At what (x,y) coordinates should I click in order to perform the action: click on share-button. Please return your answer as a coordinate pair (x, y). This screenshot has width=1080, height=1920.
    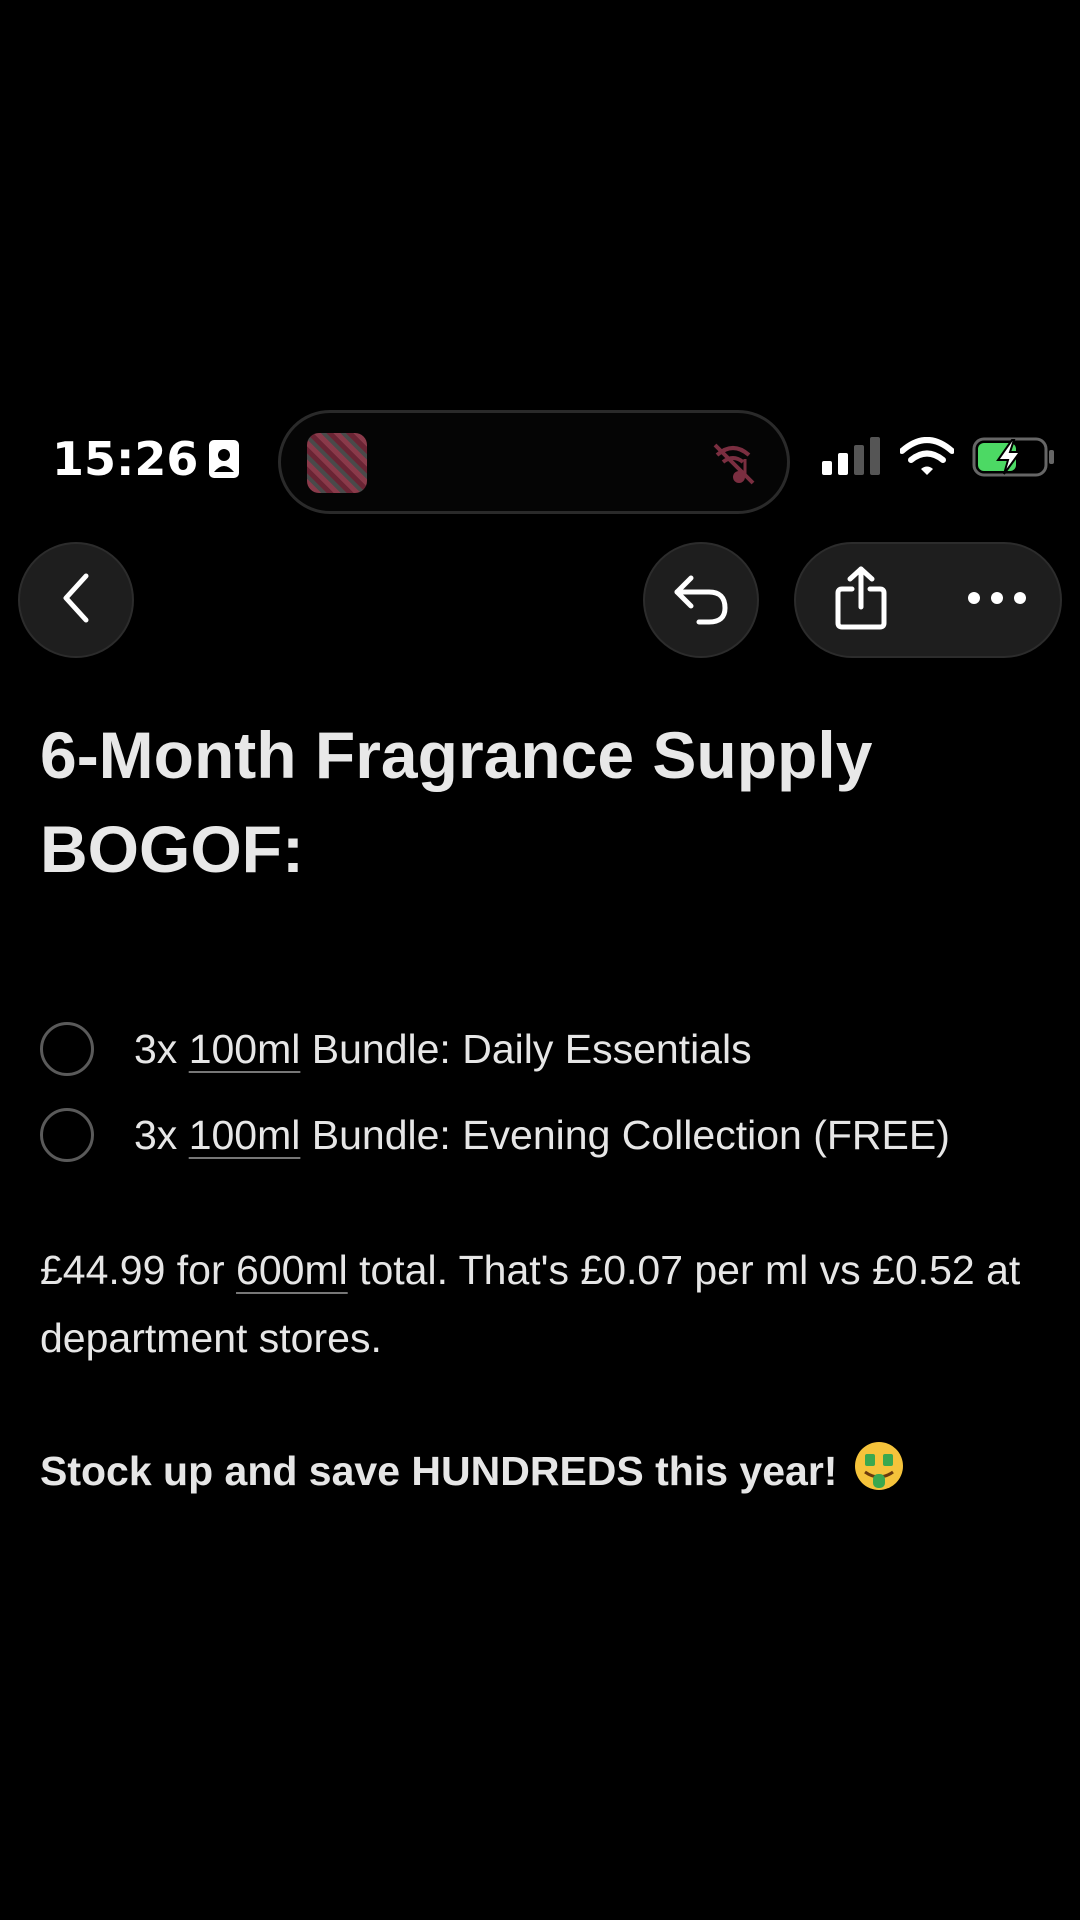
    Looking at the image, I should click on (861, 600).